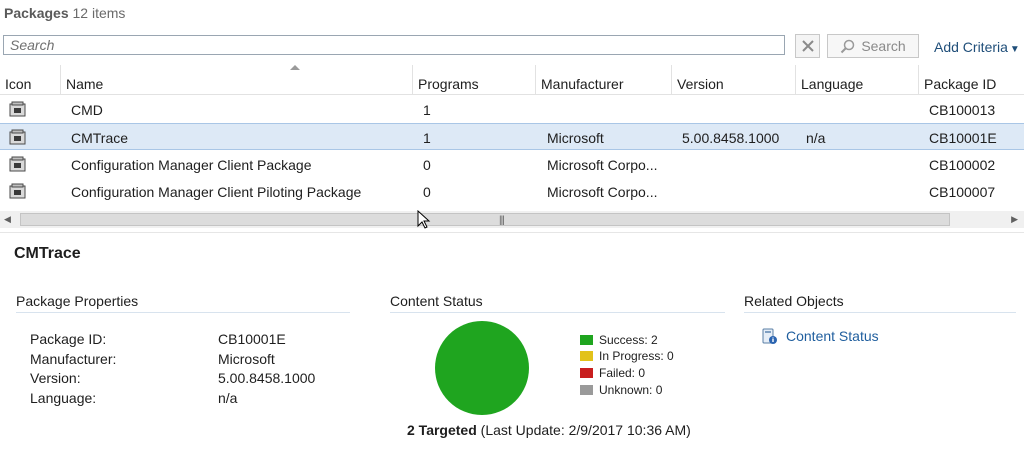 The height and width of the screenshot is (467, 1024). Describe the element at coordinates (77, 301) in the screenshot. I see `package-properties-title: Package Properties` at that location.